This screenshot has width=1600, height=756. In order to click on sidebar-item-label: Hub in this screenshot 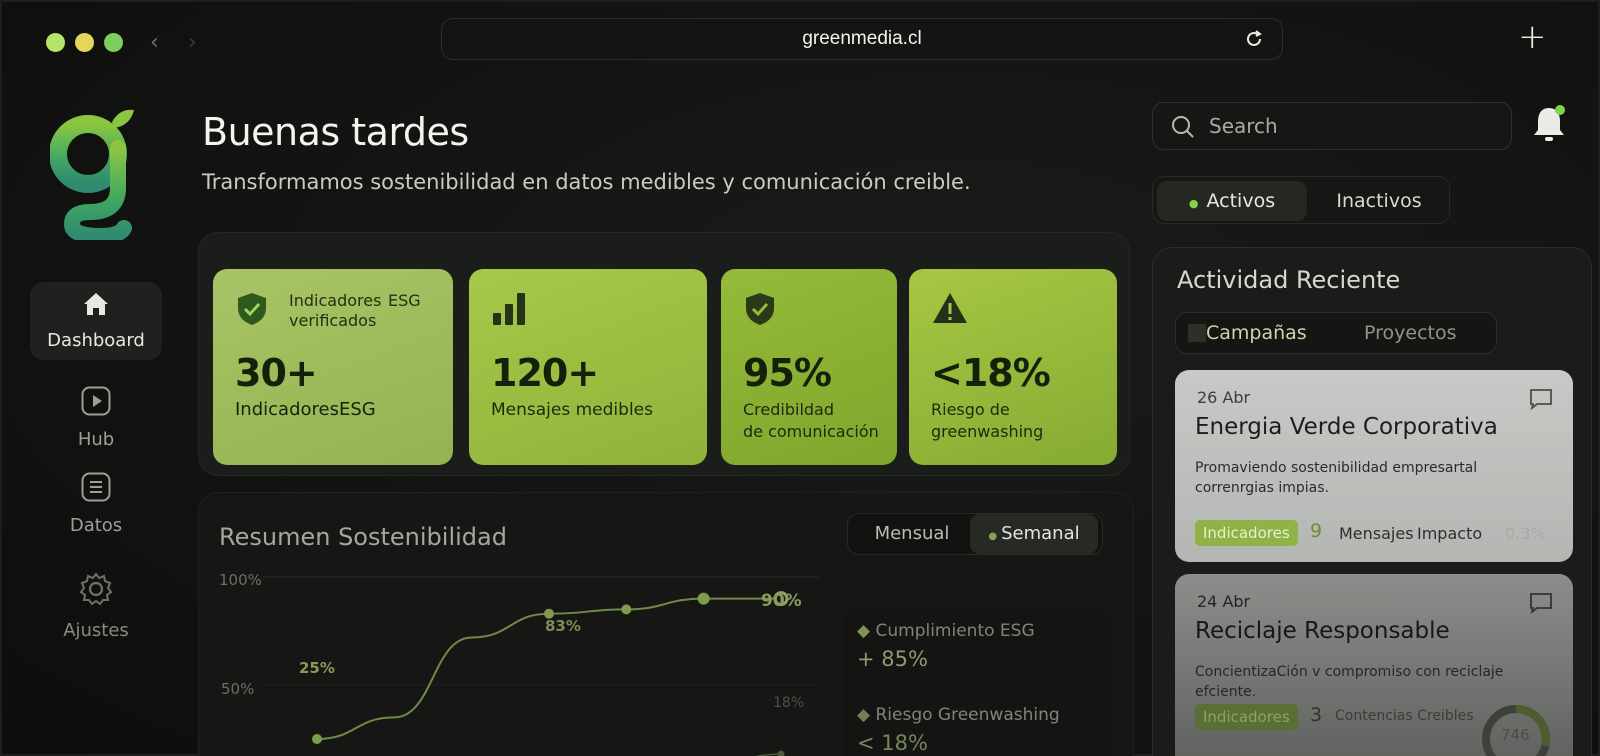, I will do `click(96, 439)`.